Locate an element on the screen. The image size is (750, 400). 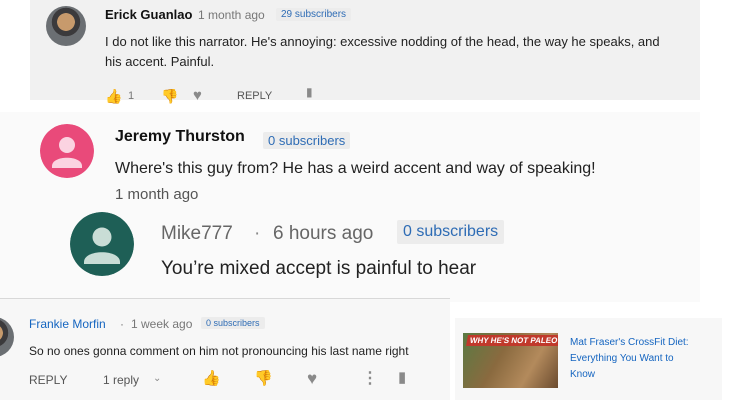
comment-author: Erick Guanlao is located at coordinates (148, 14).